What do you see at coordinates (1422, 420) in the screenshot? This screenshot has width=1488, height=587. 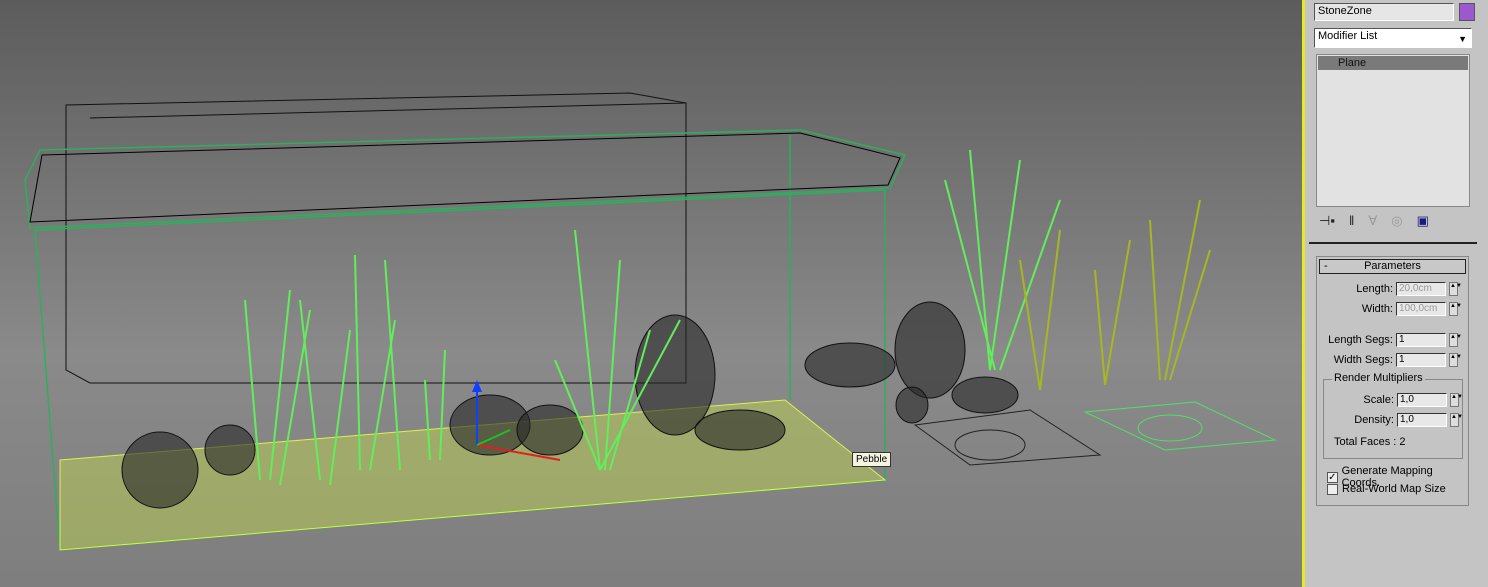 I see `density-input: 1,0` at bounding box center [1422, 420].